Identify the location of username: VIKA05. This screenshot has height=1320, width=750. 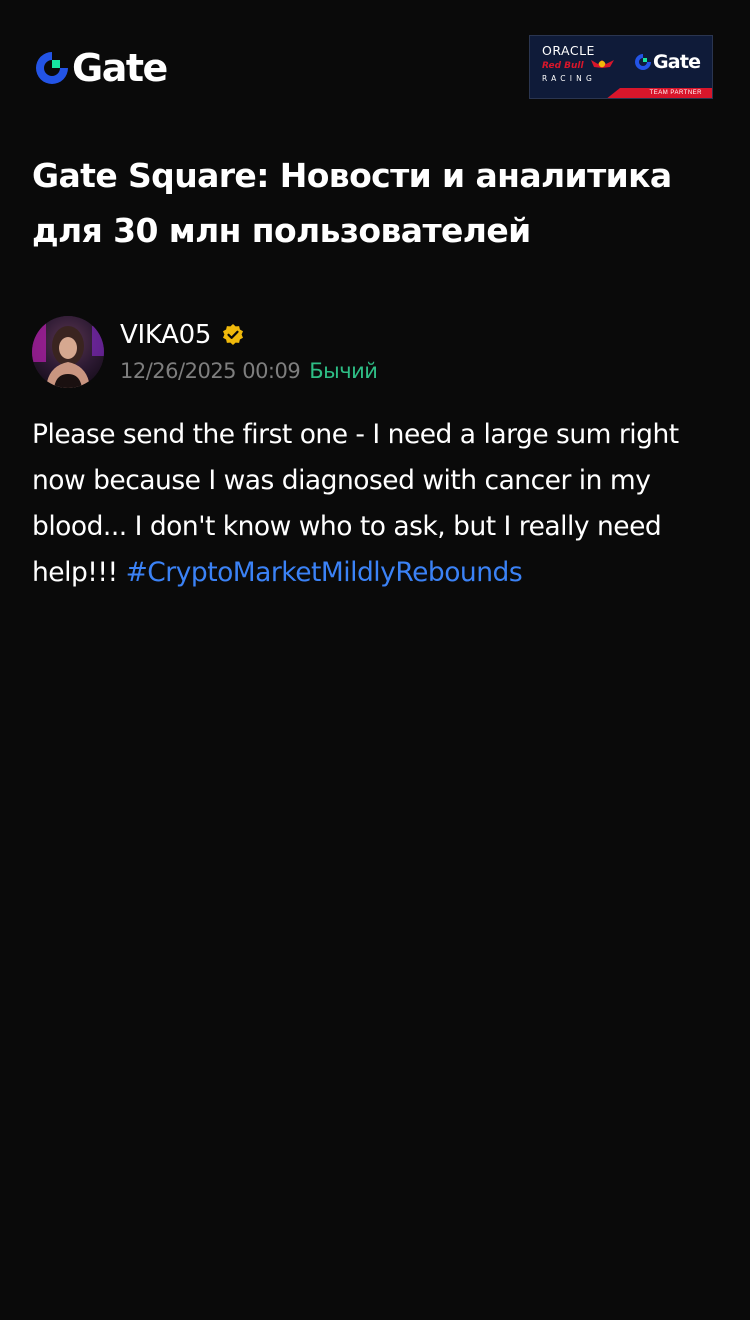
(165, 335).